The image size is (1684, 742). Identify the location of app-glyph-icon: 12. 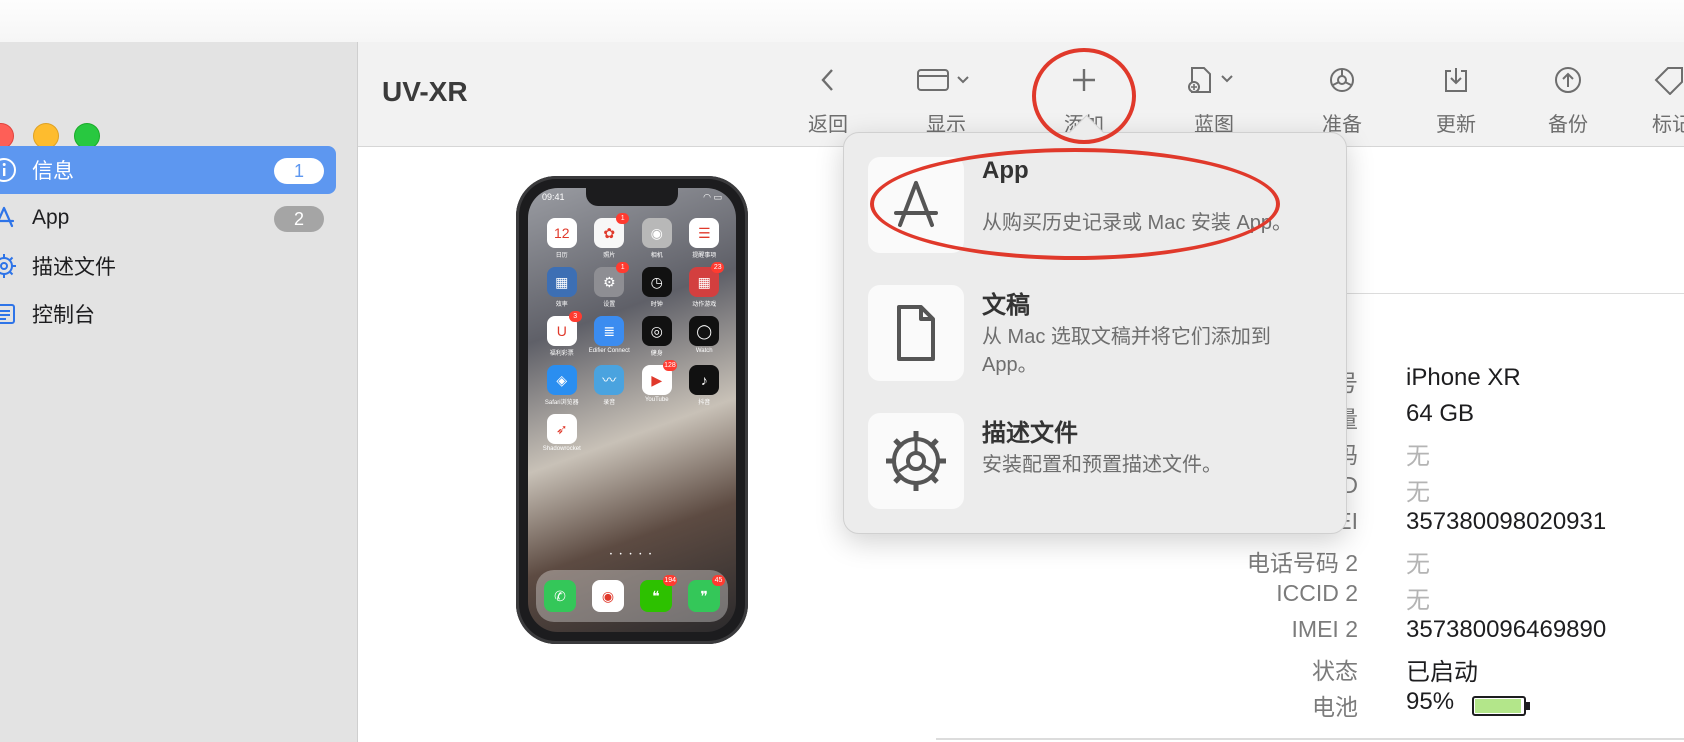
(561, 233).